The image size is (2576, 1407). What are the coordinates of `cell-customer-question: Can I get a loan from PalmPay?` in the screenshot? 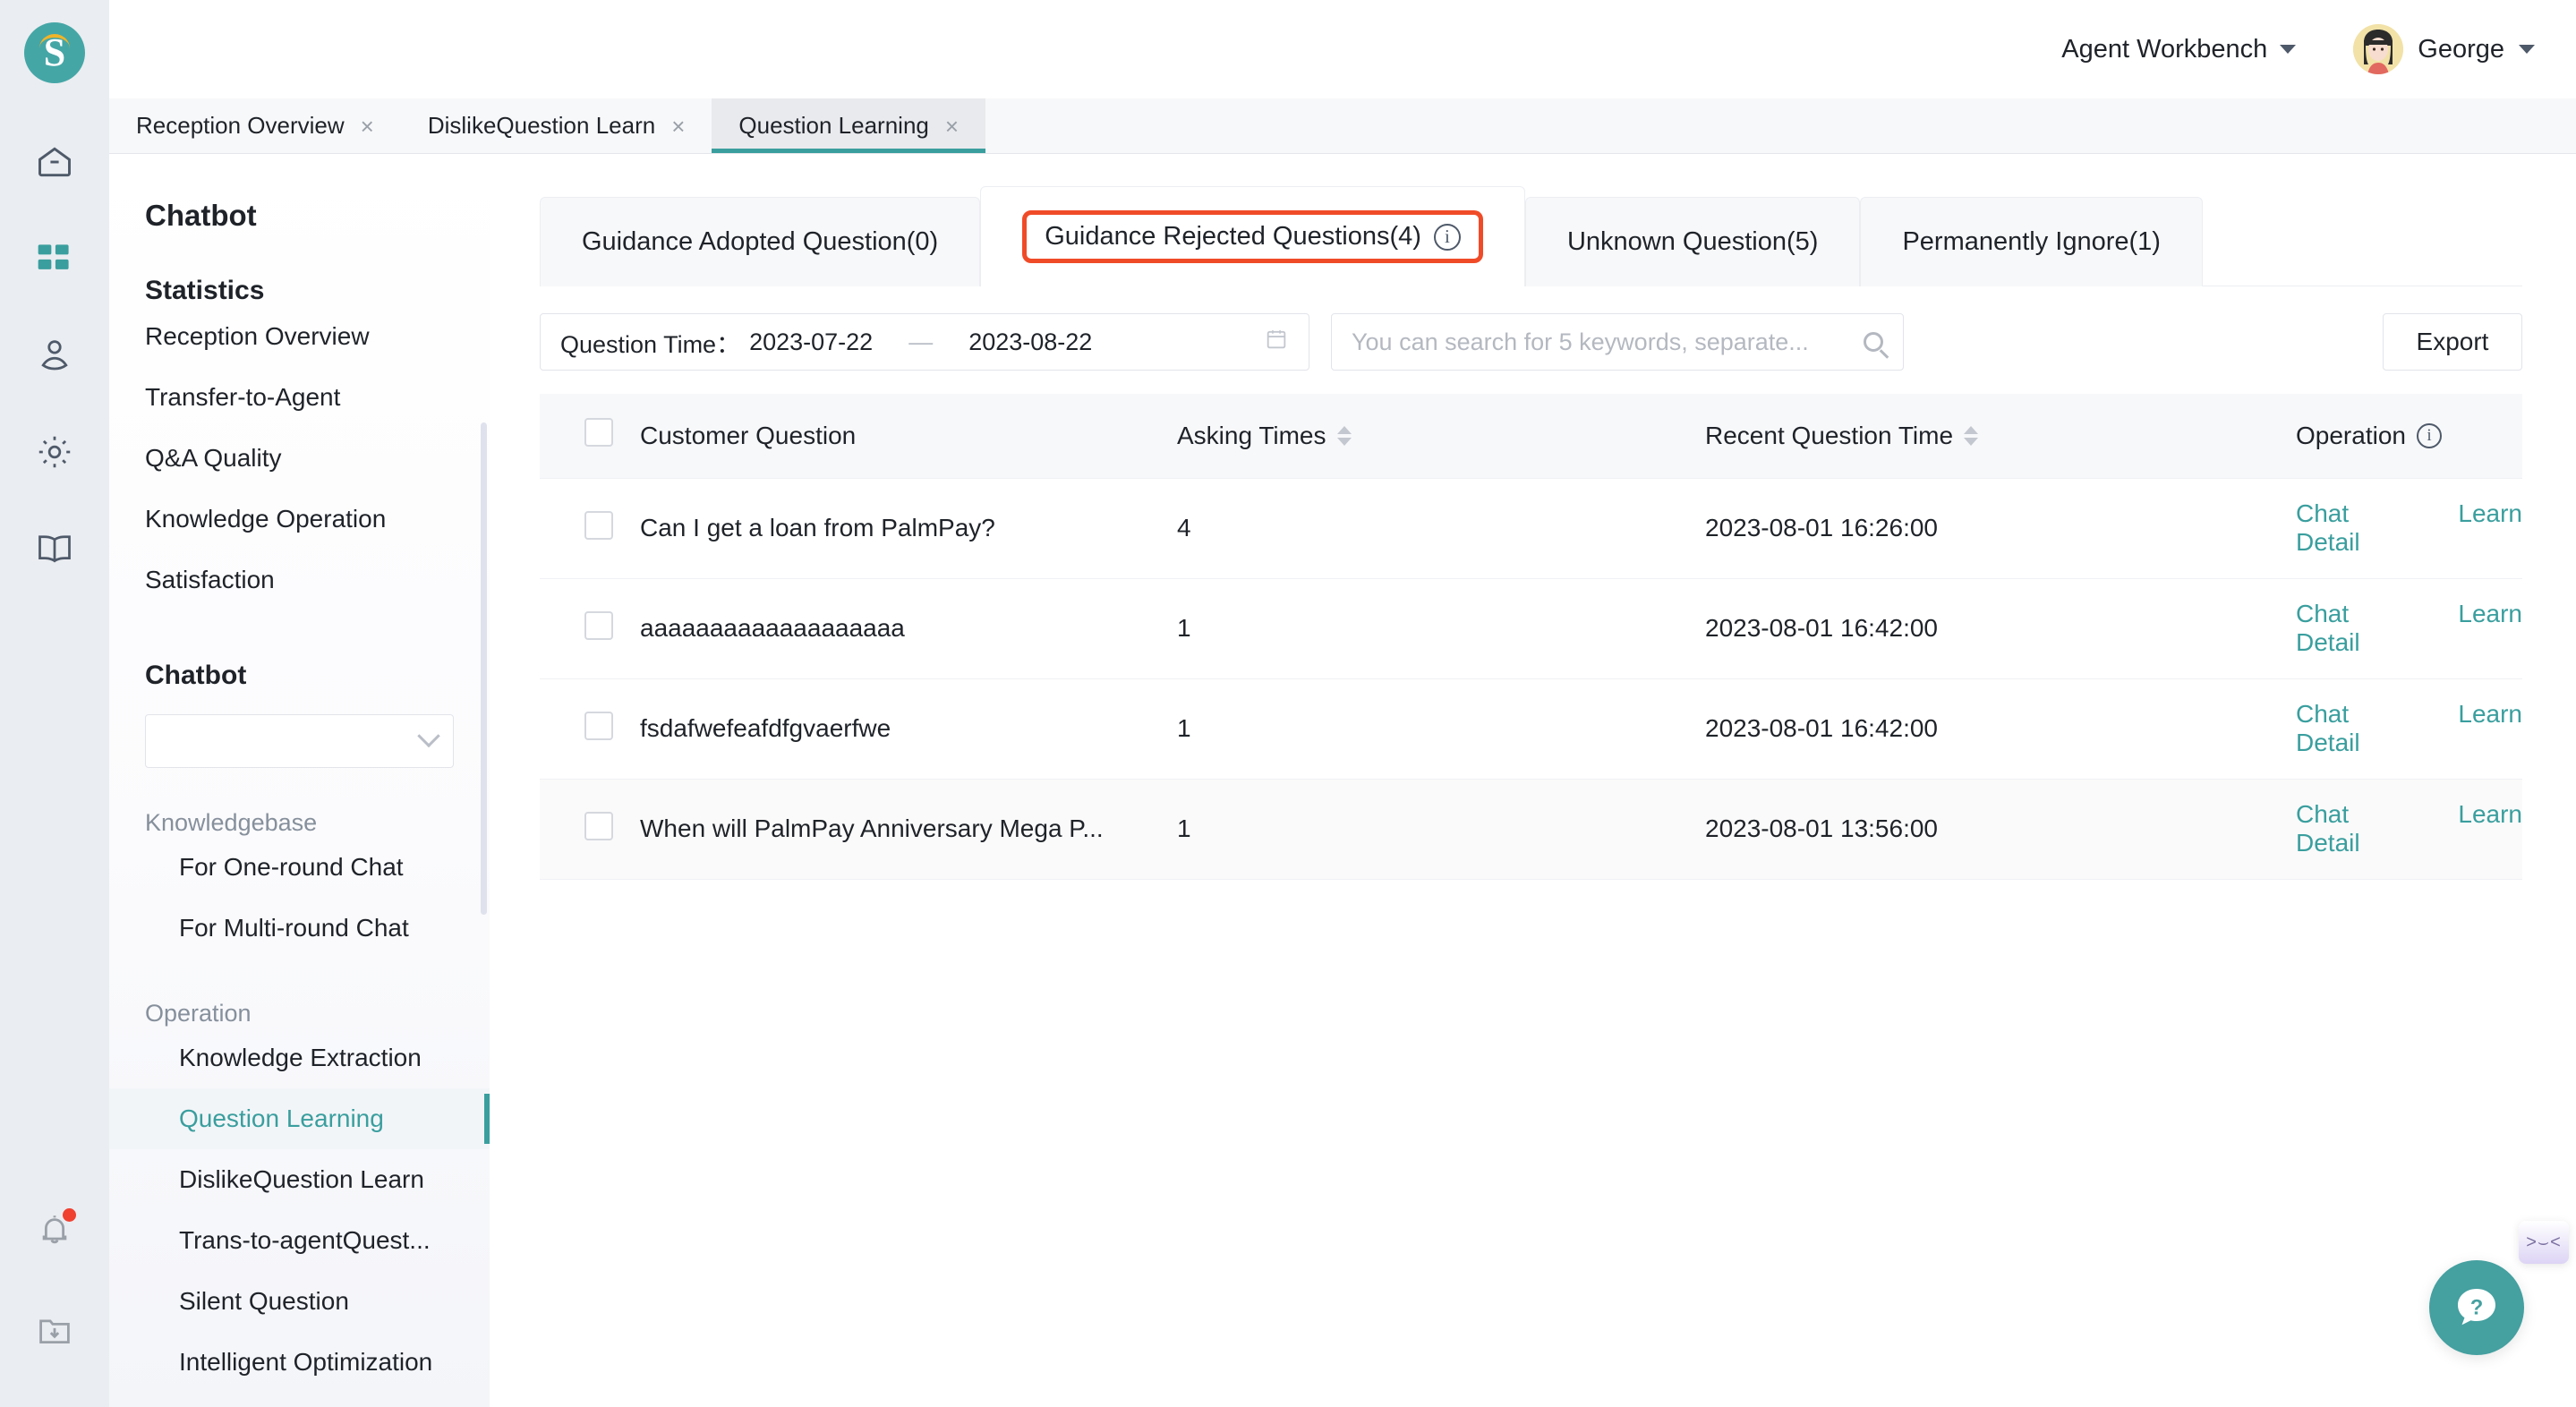 It's located at (908, 528).